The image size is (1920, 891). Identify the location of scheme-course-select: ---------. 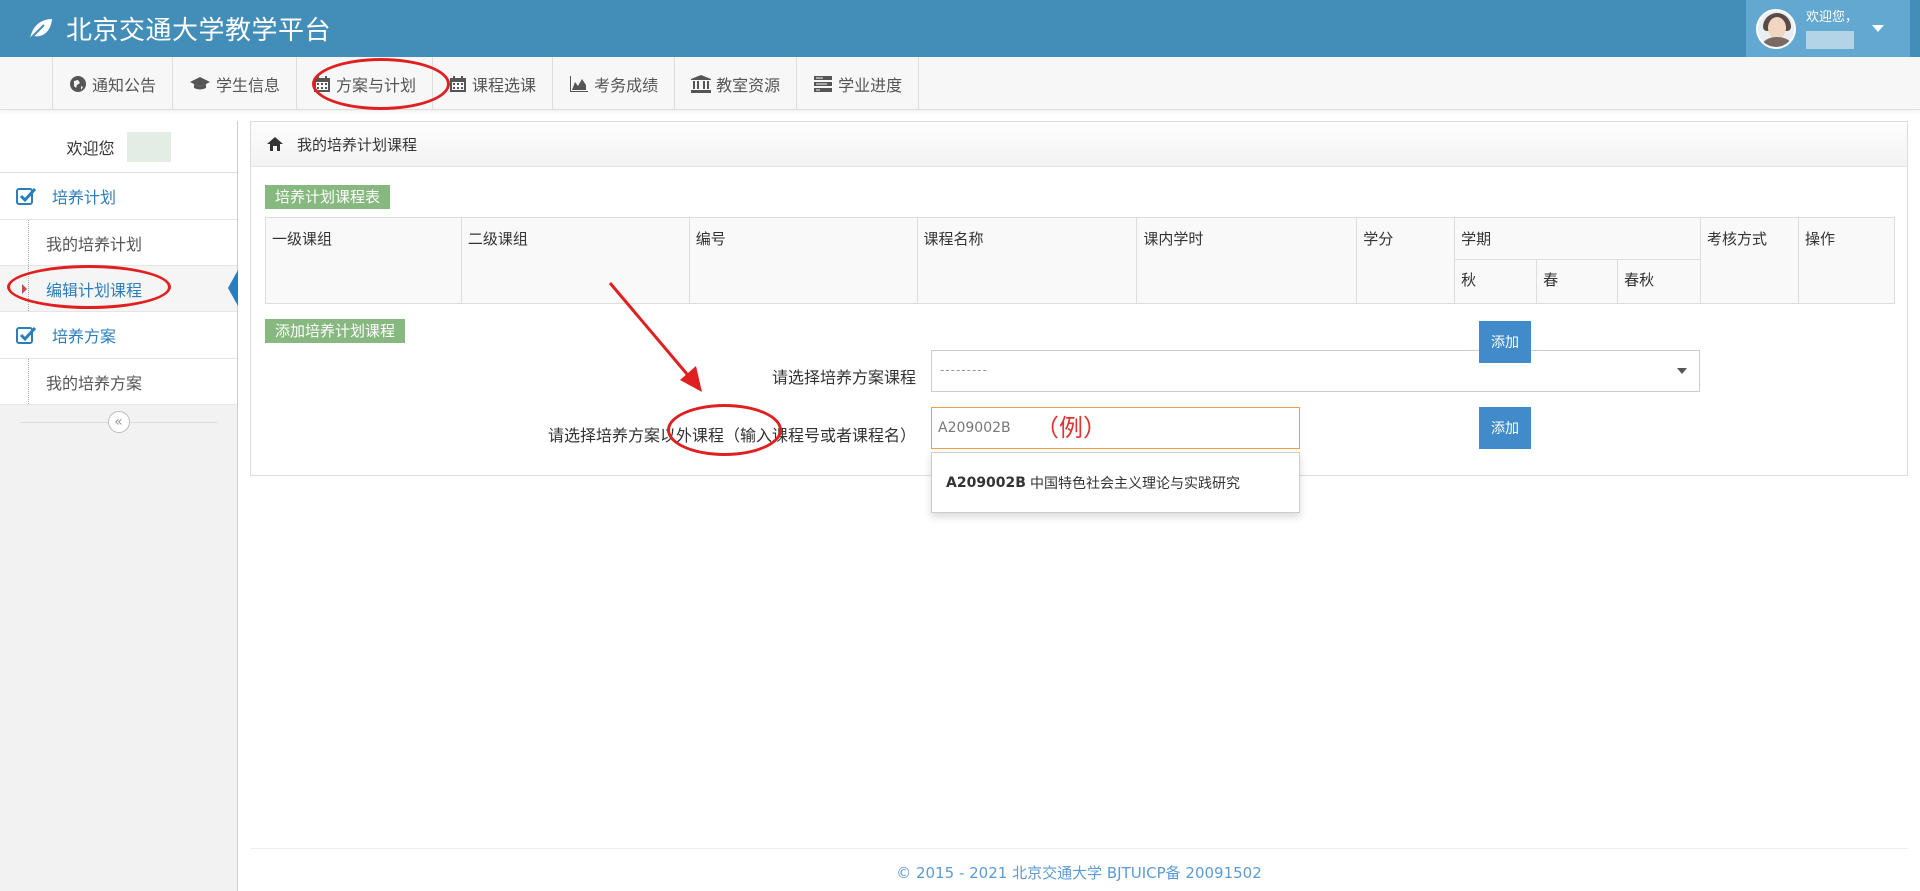
(1315, 371).